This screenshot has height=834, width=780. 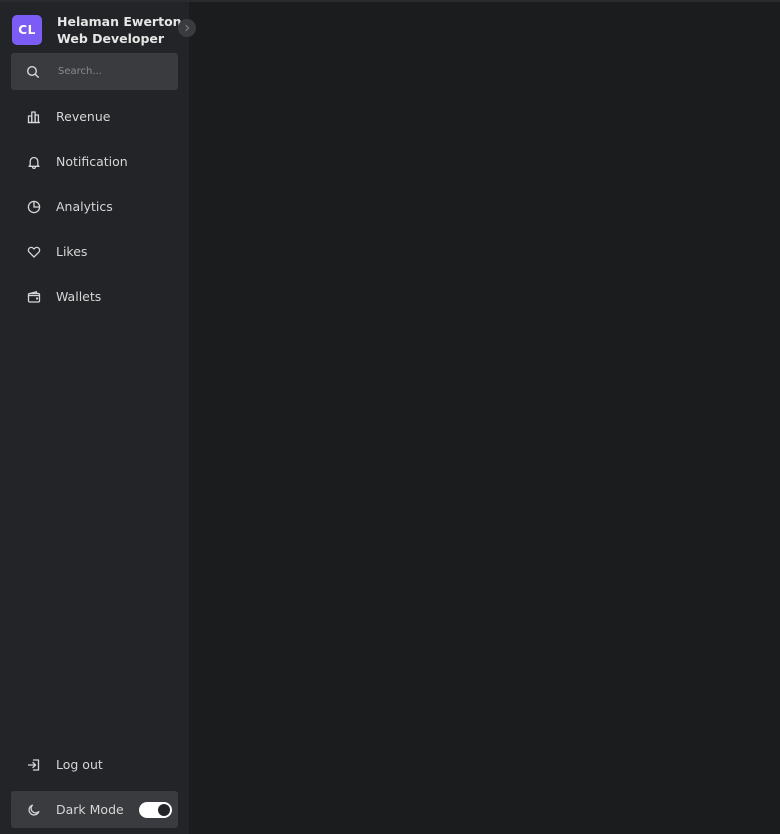 I want to click on sidebar-item-revenue: Revenue, so click(x=94, y=116).